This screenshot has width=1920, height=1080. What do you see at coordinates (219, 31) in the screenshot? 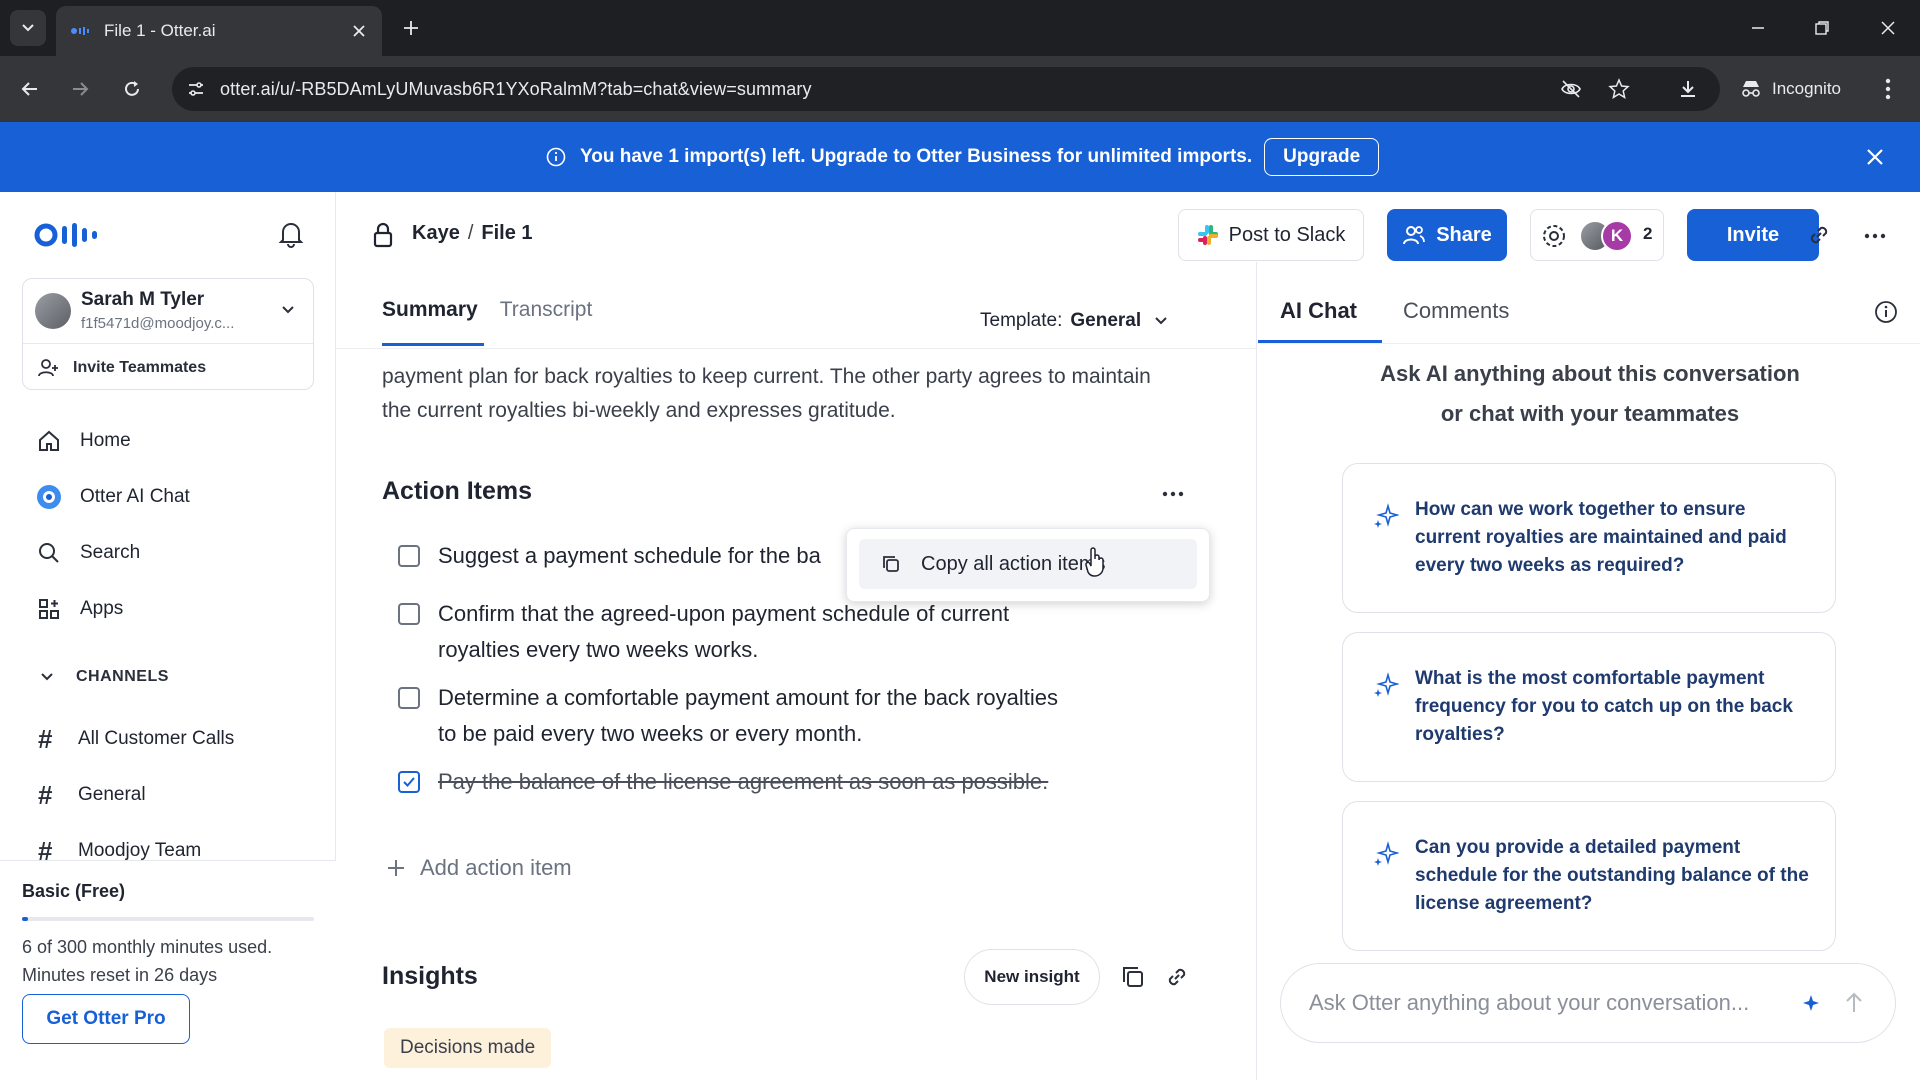
I see `browser-tab: File 1 - Otter.ai` at bounding box center [219, 31].